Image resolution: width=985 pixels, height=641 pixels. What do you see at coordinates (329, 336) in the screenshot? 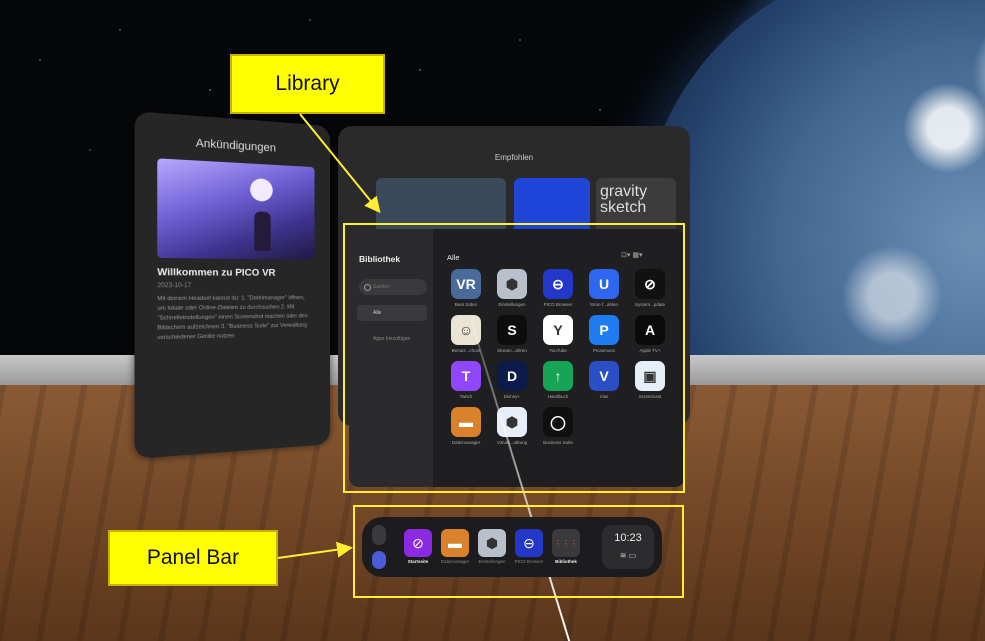
I see `callout-arrows` at bounding box center [329, 336].